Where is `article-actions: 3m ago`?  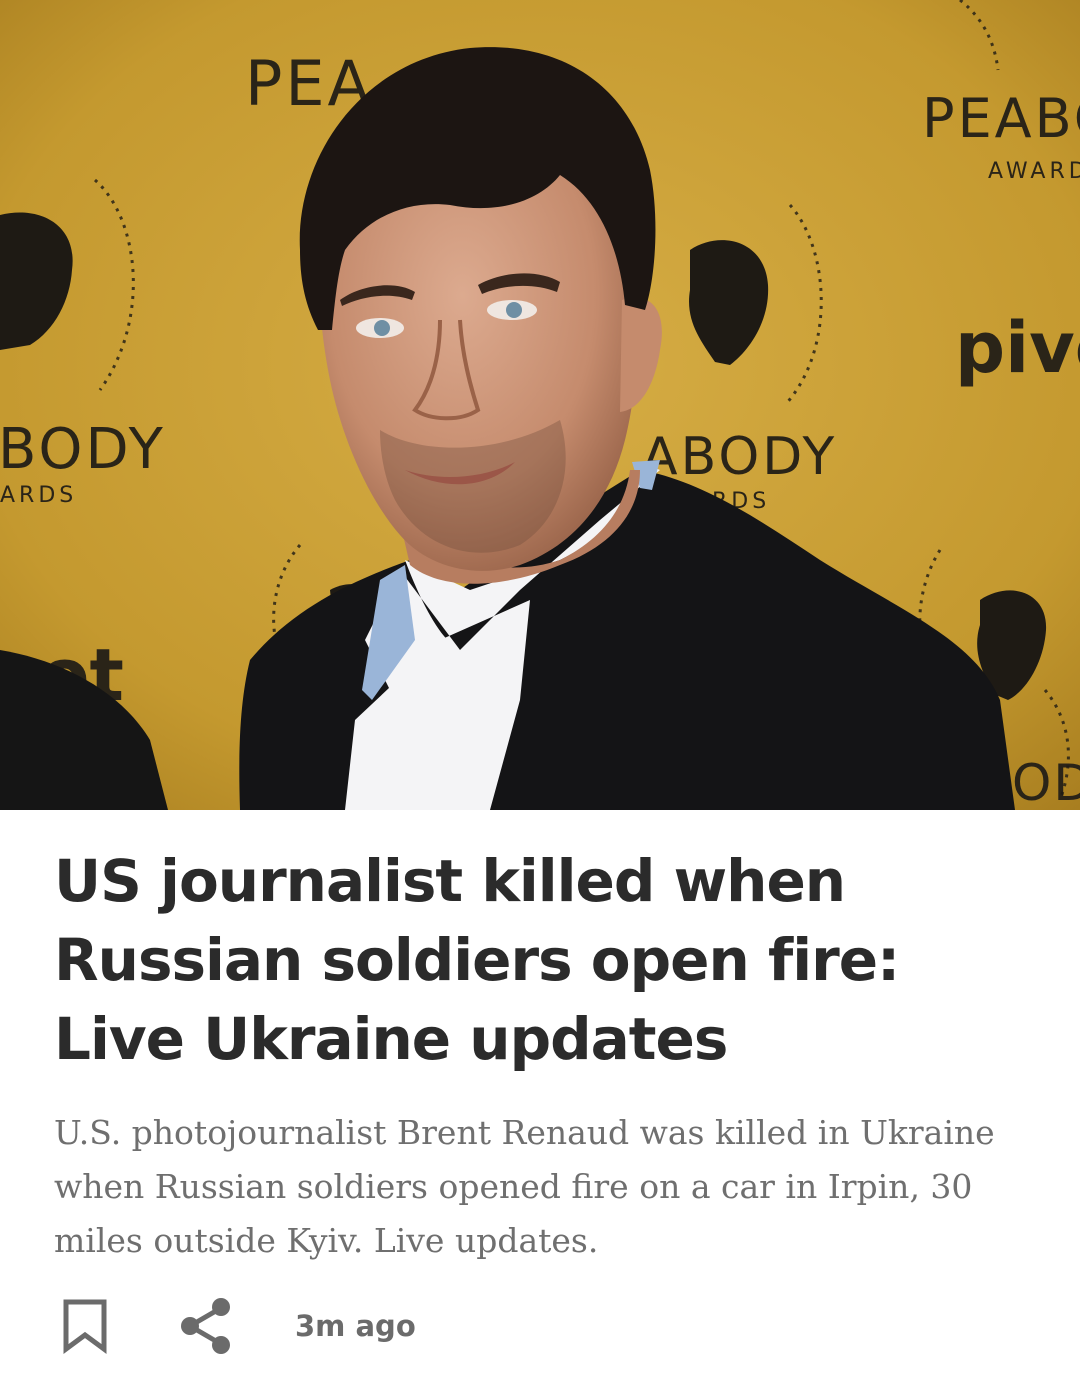 article-actions: 3m ago is located at coordinates (504, 1327).